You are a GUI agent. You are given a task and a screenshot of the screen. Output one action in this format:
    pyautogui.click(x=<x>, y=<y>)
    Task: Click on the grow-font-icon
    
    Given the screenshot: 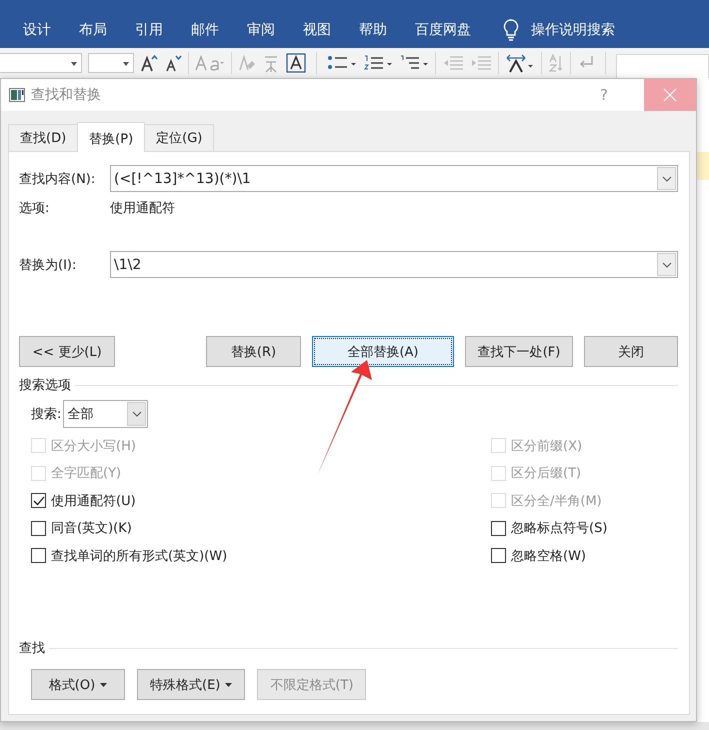 What is the action you would take?
    pyautogui.click(x=149, y=63)
    